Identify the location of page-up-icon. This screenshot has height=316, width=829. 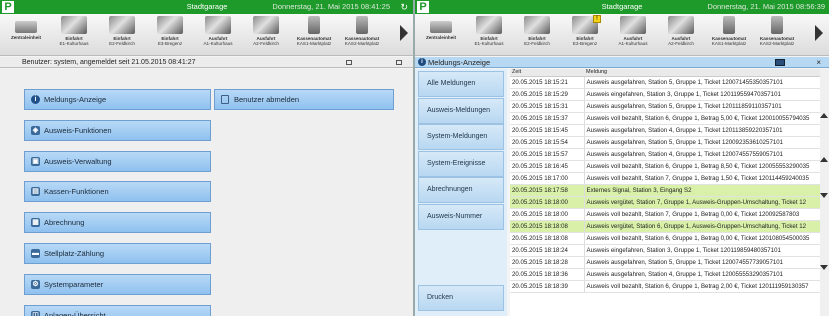
(824, 115).